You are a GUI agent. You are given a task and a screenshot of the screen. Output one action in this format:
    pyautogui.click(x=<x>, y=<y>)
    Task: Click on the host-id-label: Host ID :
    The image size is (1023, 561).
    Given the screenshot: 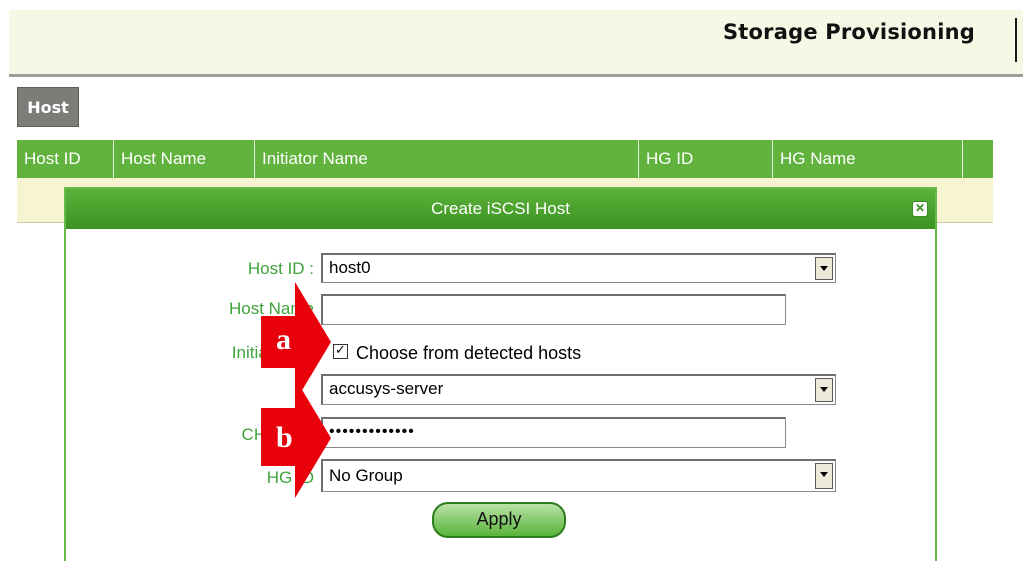 What is the action you would take?
    pyautogui.click(x=280, y=268)
    